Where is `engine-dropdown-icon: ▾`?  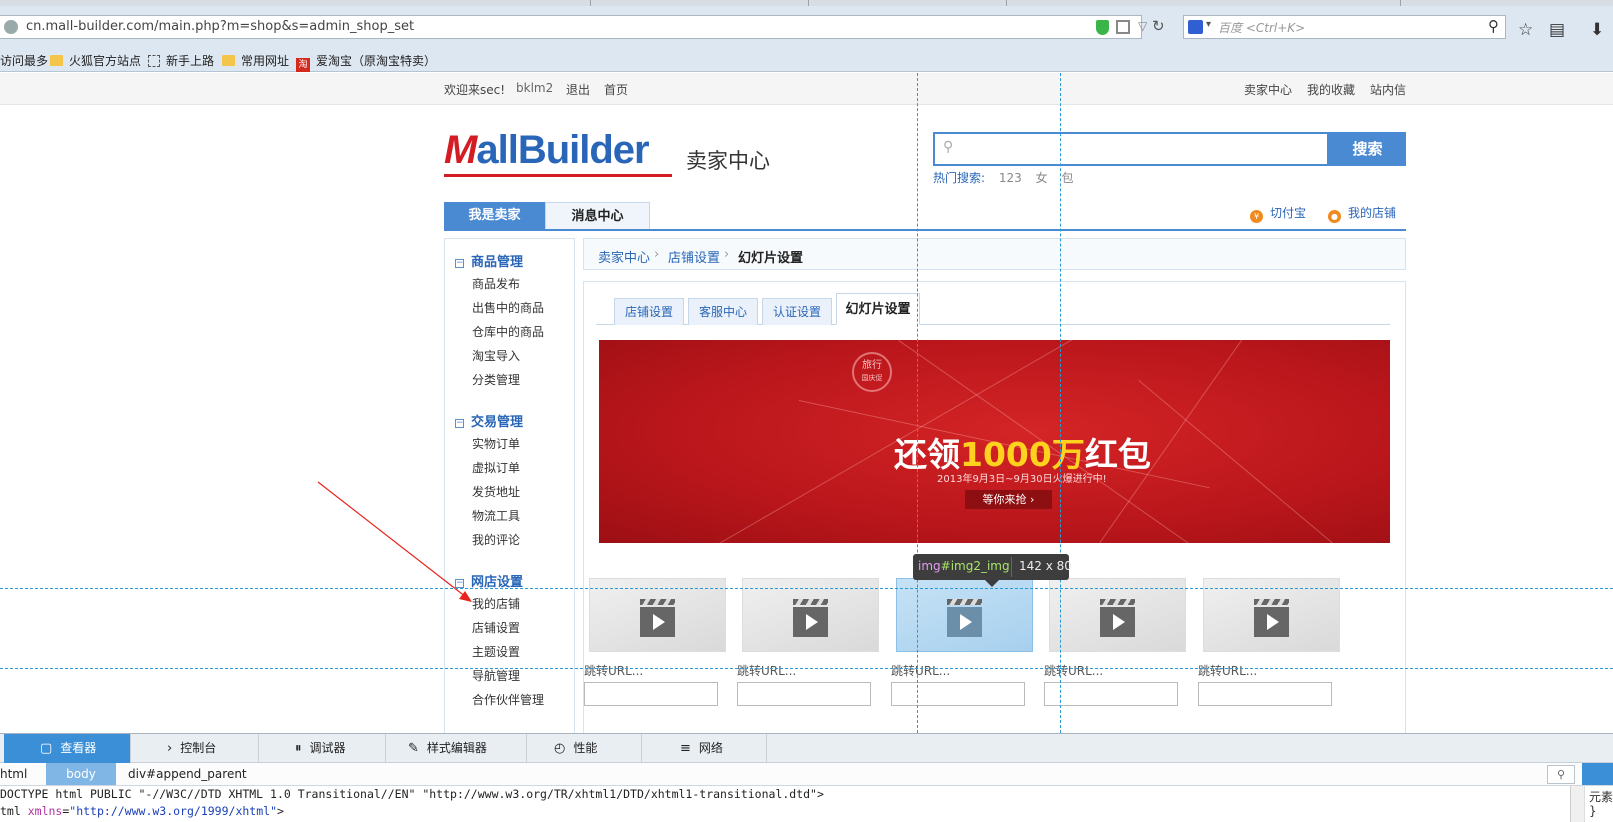 engine-dropdown-icon: ▾ is located at coordinates (1208, 24).